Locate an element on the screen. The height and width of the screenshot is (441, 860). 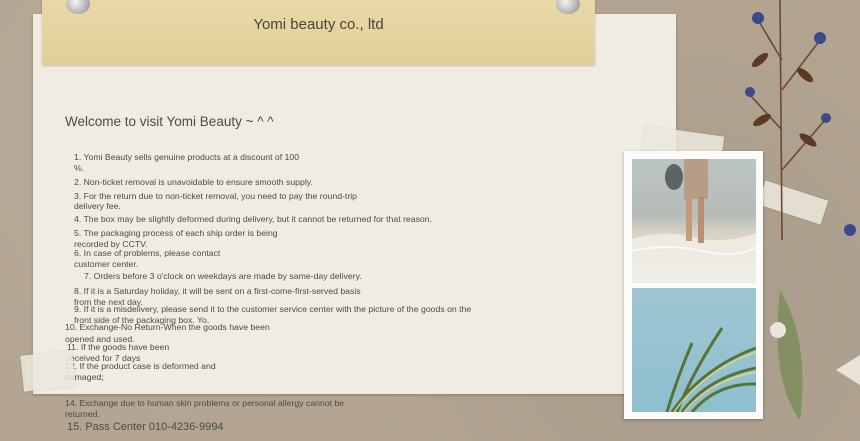
notice-line: delivery fee. is located at coordinates (97, 206).